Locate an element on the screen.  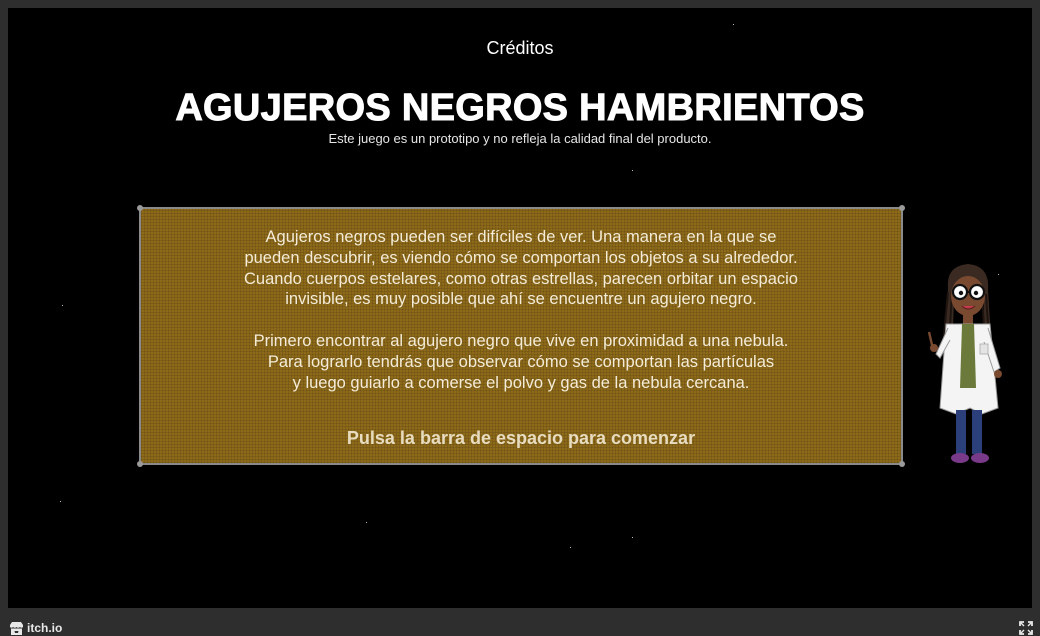
itch-icon is located at coordinates (16, 628).